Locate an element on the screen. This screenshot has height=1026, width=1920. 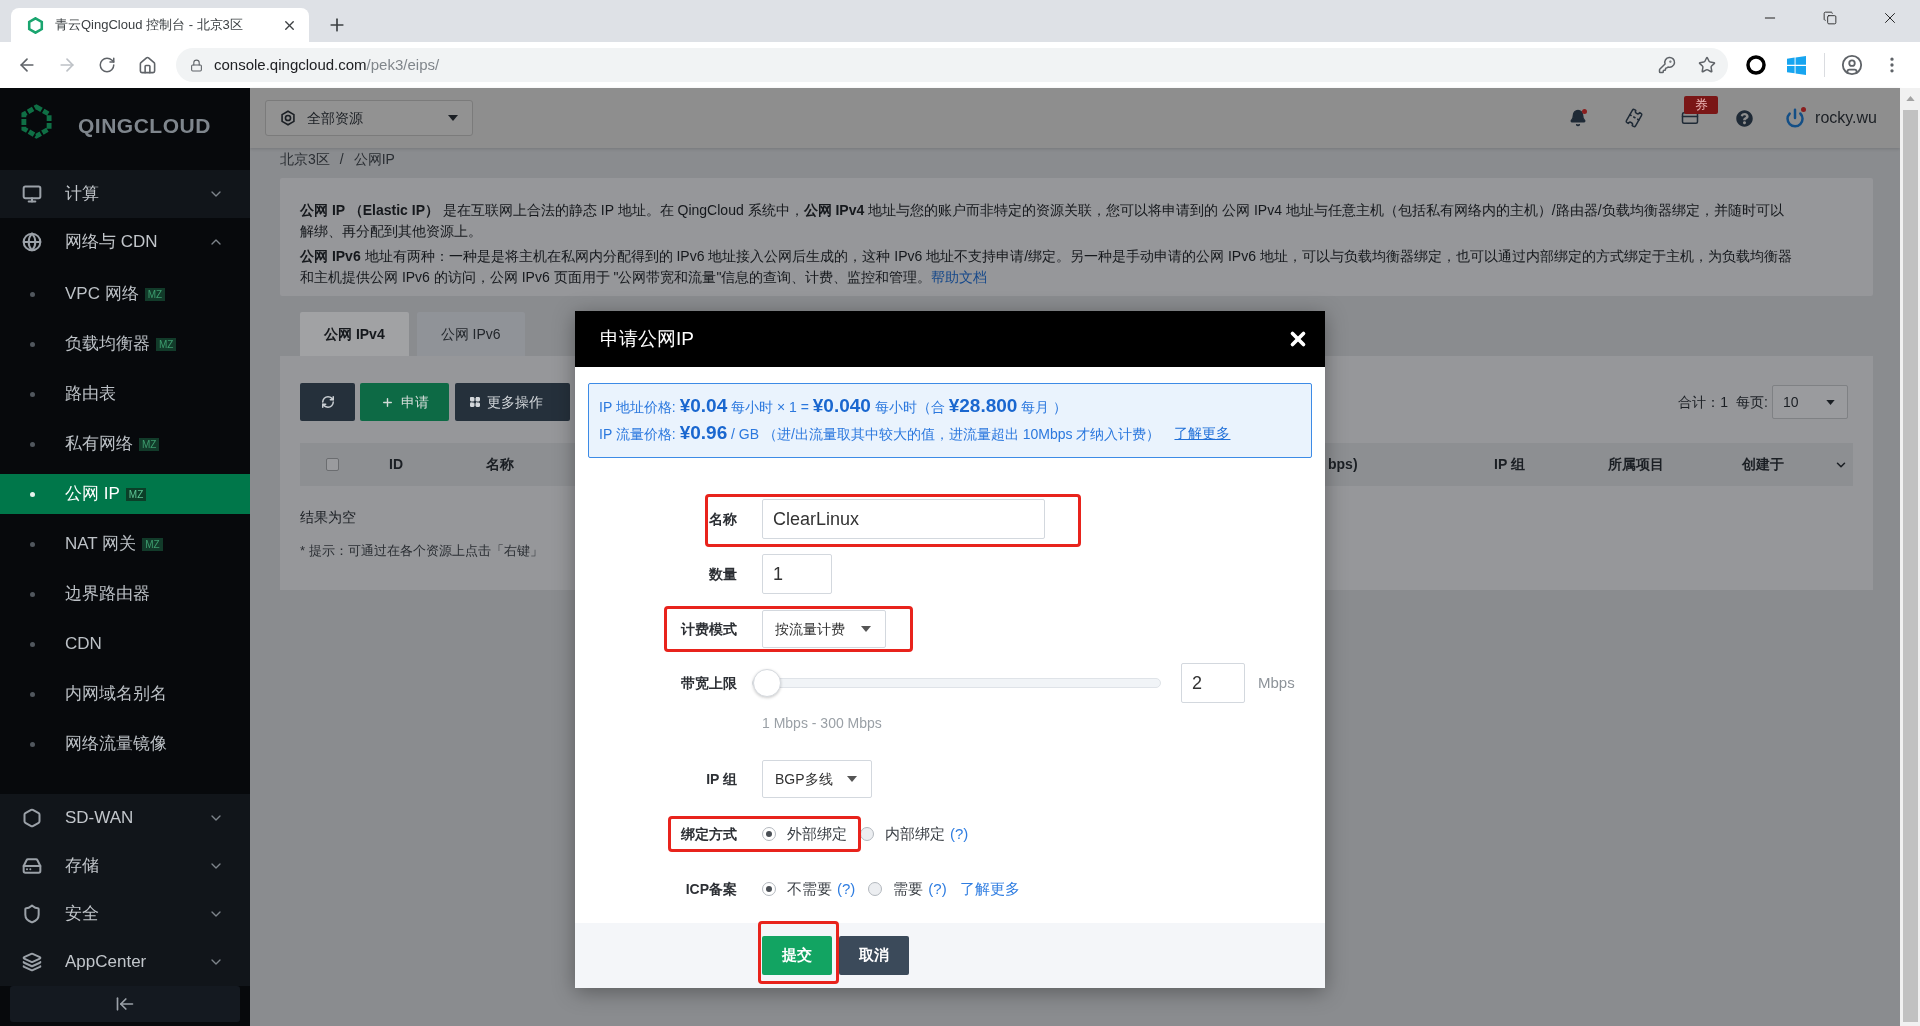
text-input: 1 is located at coordinates (797, 574).